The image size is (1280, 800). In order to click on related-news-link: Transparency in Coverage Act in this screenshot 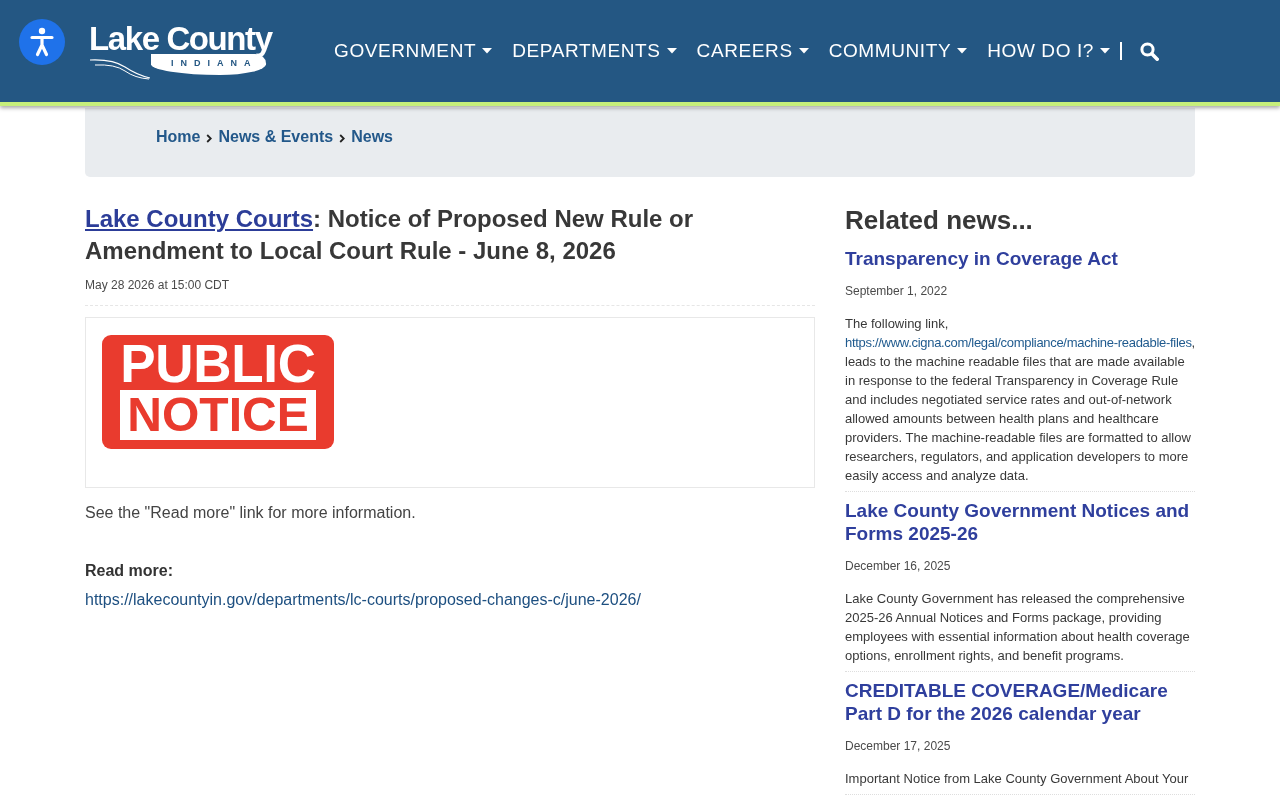, I will do `click(1020, 258)`.